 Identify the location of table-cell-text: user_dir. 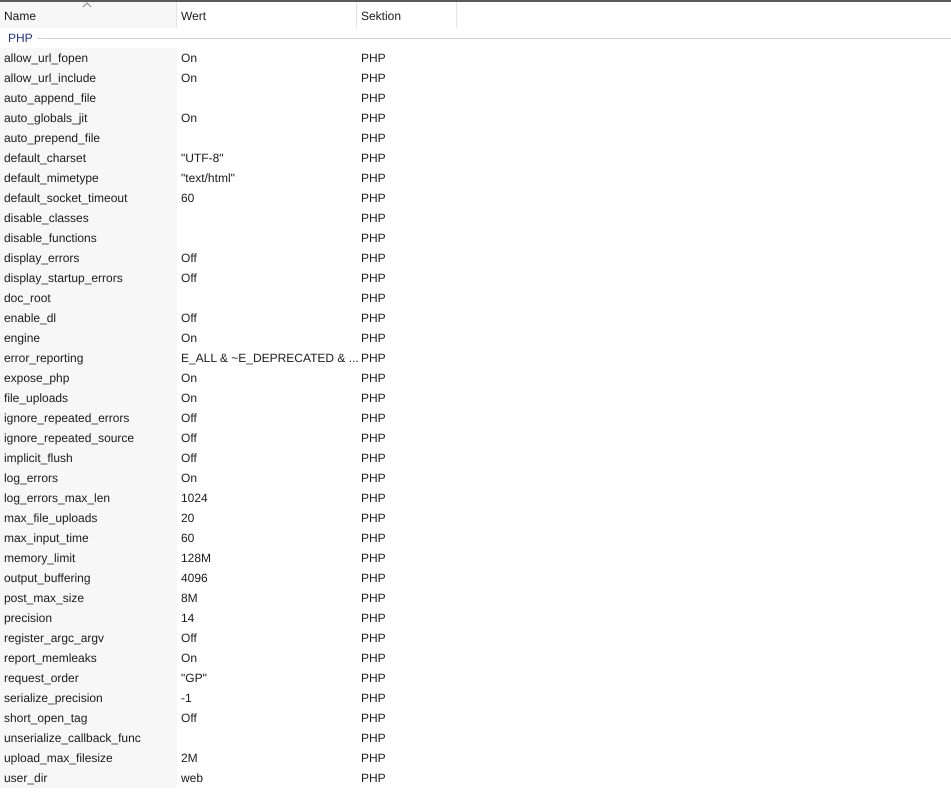
(26, 778).